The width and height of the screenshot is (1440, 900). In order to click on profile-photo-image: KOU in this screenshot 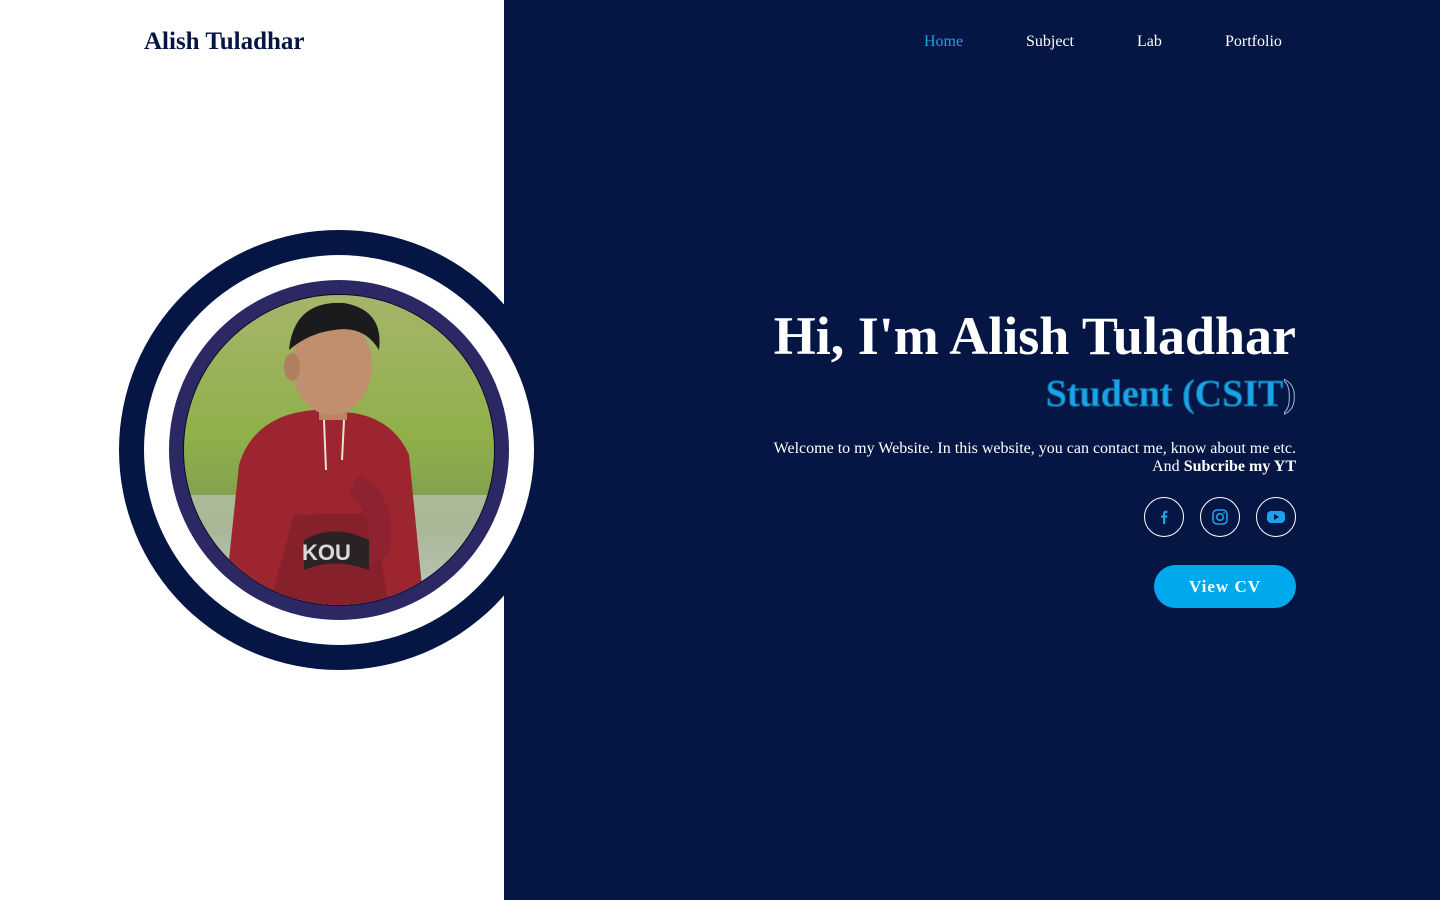, I will do `click(339, 450)`.